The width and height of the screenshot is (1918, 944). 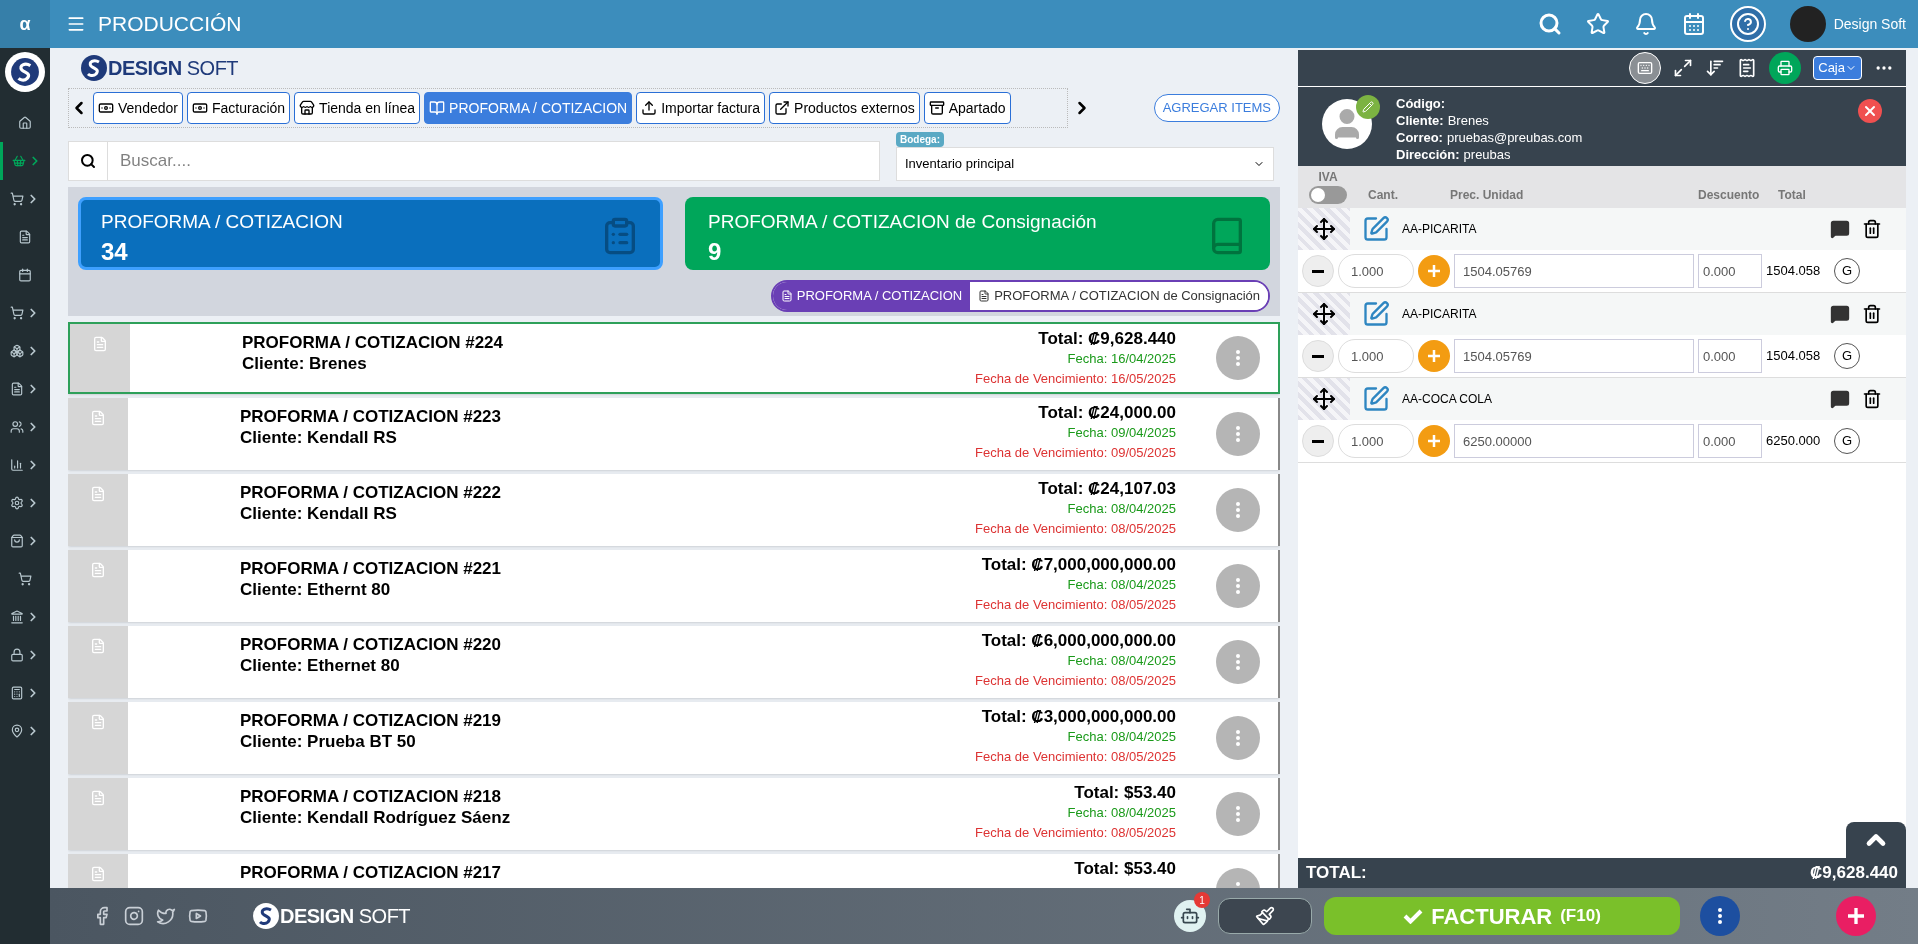 What do you see at coordinates (1078, 717) in the screenshot?
I see `document-total: Total: ₡3,000,000,000.00` at bounding box center [1078, 717].